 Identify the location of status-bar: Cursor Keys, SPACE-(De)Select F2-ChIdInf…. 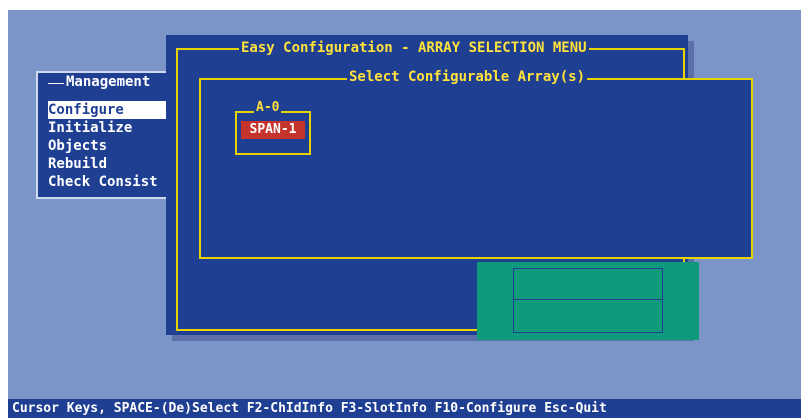
(404, 408).